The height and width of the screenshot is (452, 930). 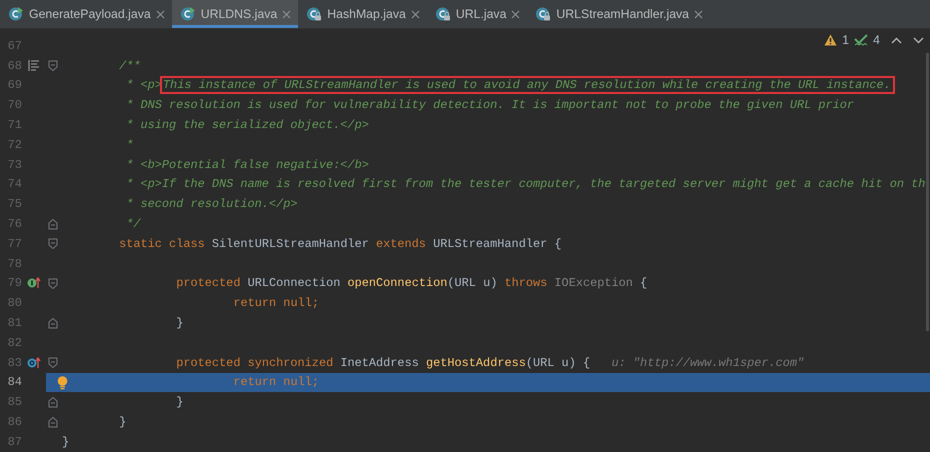 I want to click on code-comment: /**, so click(x=130, y=65).